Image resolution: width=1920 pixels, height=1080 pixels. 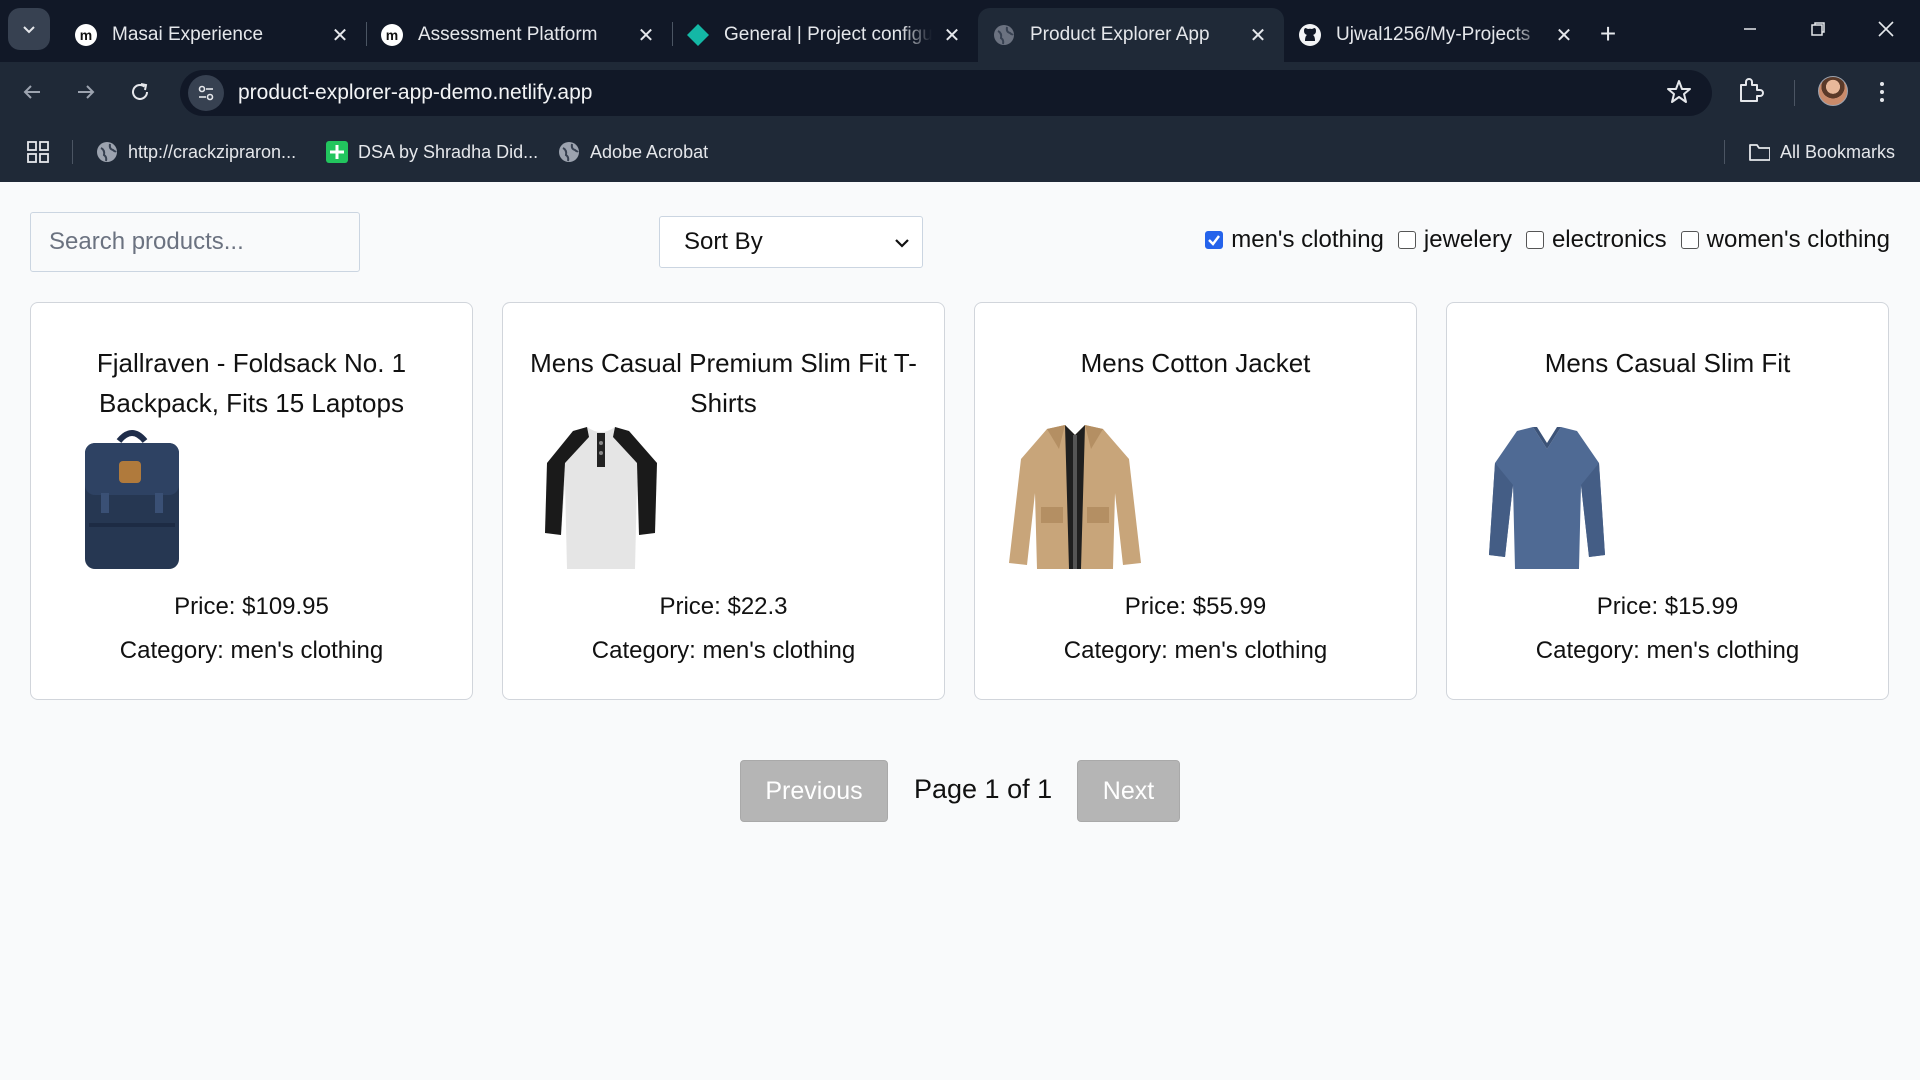 I want to click on site-info-icon, so click(x=206, y=93).